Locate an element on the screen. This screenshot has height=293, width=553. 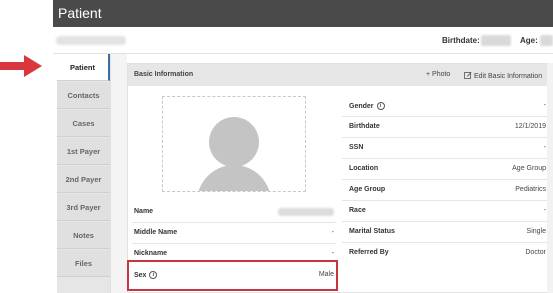
field-middle-name: Middle Name - is located at coordinates (234, 234).